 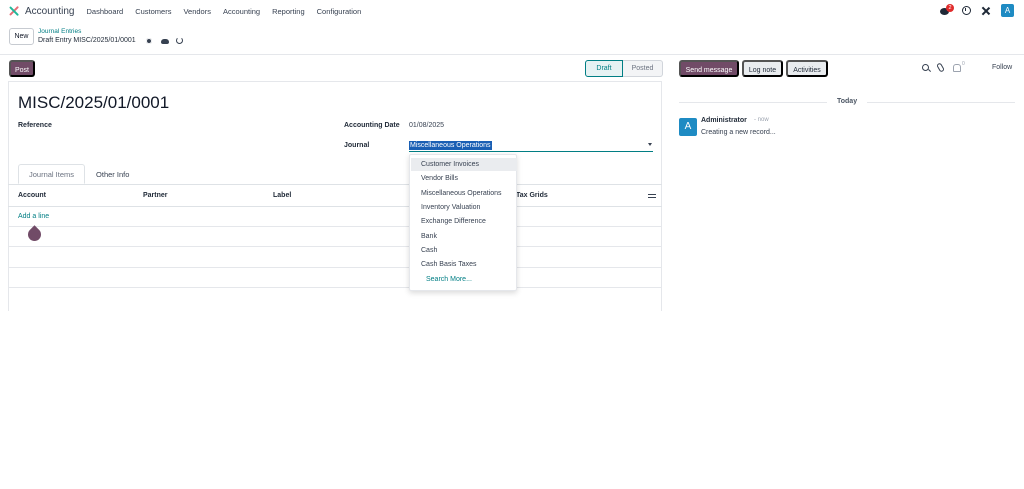 I want to click on user-avatar: A, so click(x=1007, y=10).